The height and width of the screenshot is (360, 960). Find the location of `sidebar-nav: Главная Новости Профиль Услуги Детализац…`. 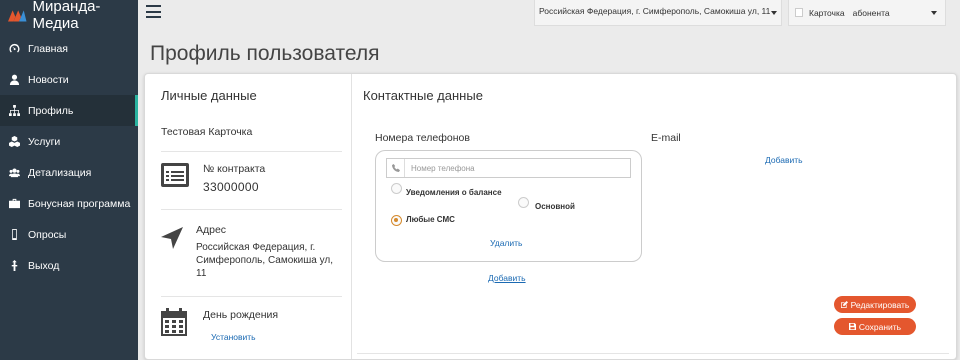

sidebar-nav: Главная Новости Профиль Услуги Детализац… is located at coordinates (69, 157).